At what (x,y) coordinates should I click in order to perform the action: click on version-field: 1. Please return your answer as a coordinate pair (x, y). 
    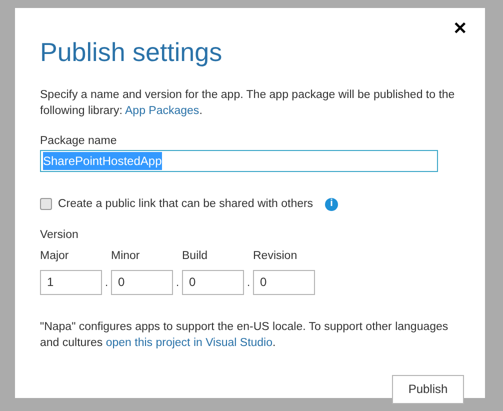
    Looking at the image, I should click on (71, 282).